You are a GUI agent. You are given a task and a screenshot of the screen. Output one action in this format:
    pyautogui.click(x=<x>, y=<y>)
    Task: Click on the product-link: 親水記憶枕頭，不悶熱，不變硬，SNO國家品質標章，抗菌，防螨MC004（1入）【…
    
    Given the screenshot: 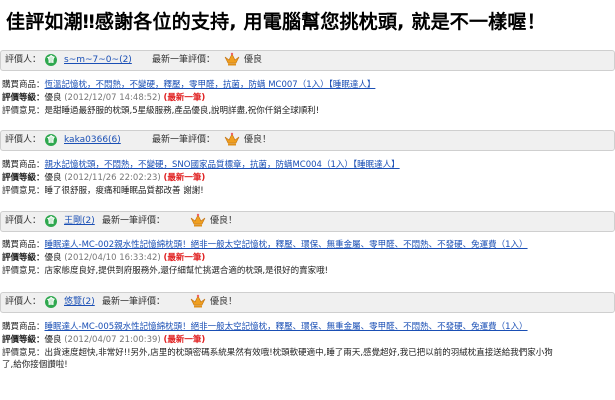 What is the action you would take?
    pyautogui.click(x=222, y=165)
    